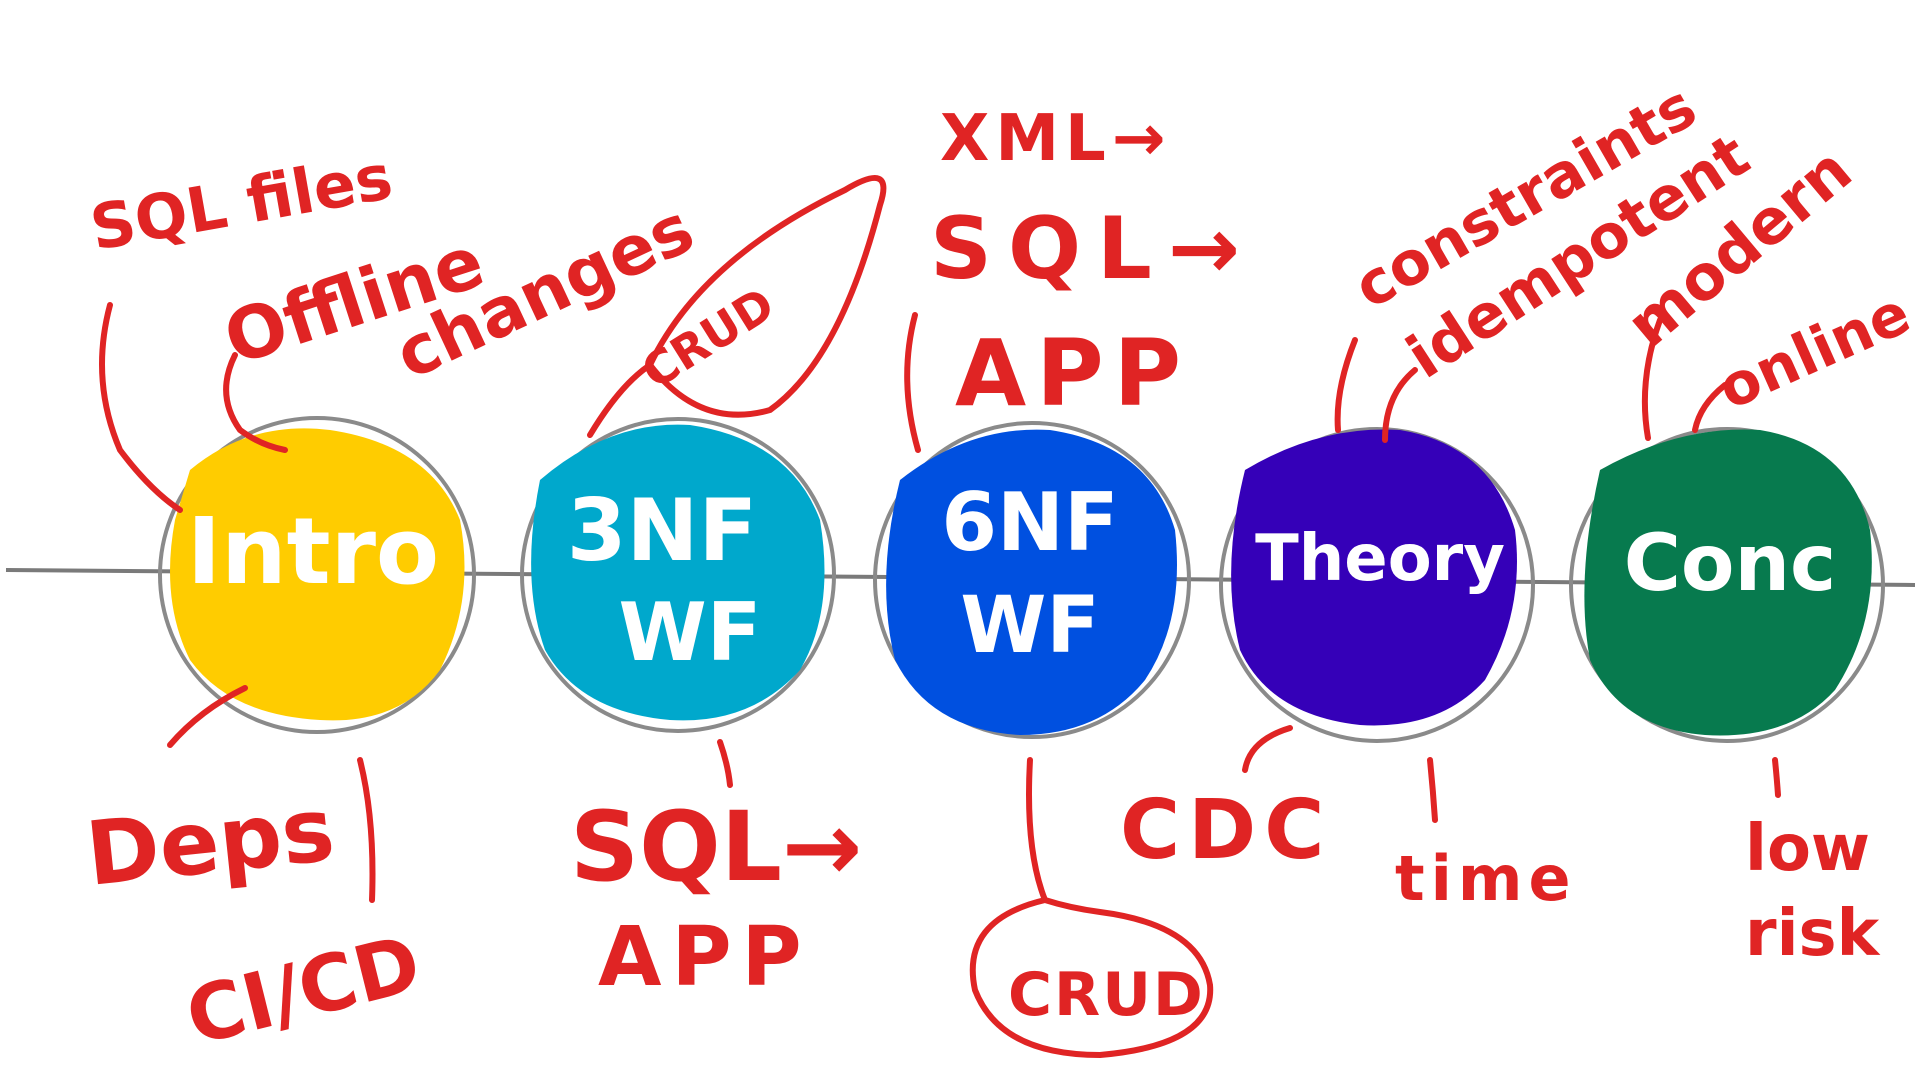 Image resolution: width=1920 pixels, height=1080 pixels. What do you see at coordinates (1814, 351) in the screenshot?
I see `note-conc-online: online` at bounding box center [1814, 351].